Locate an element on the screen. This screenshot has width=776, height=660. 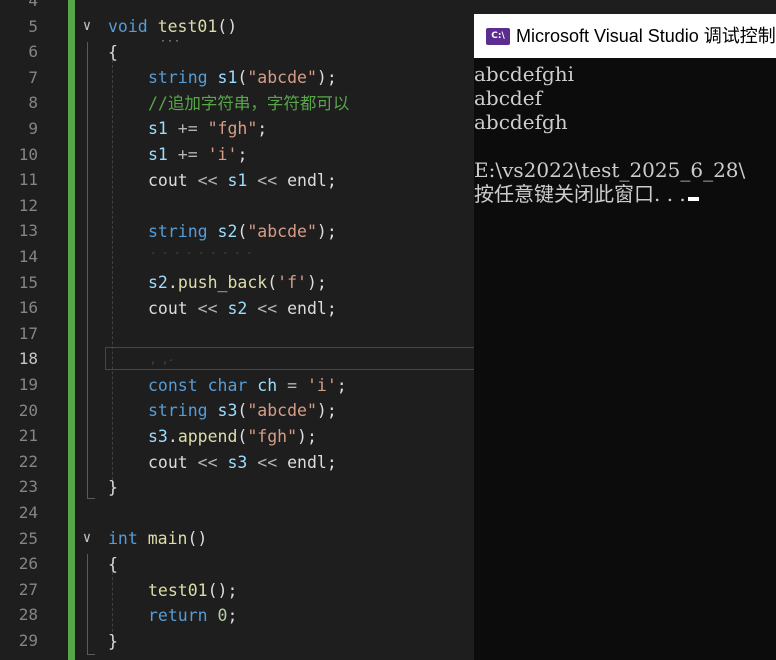
console-output-line: E:\vs2022\test_2025_6_28\ is located at coordinates (610, 170).